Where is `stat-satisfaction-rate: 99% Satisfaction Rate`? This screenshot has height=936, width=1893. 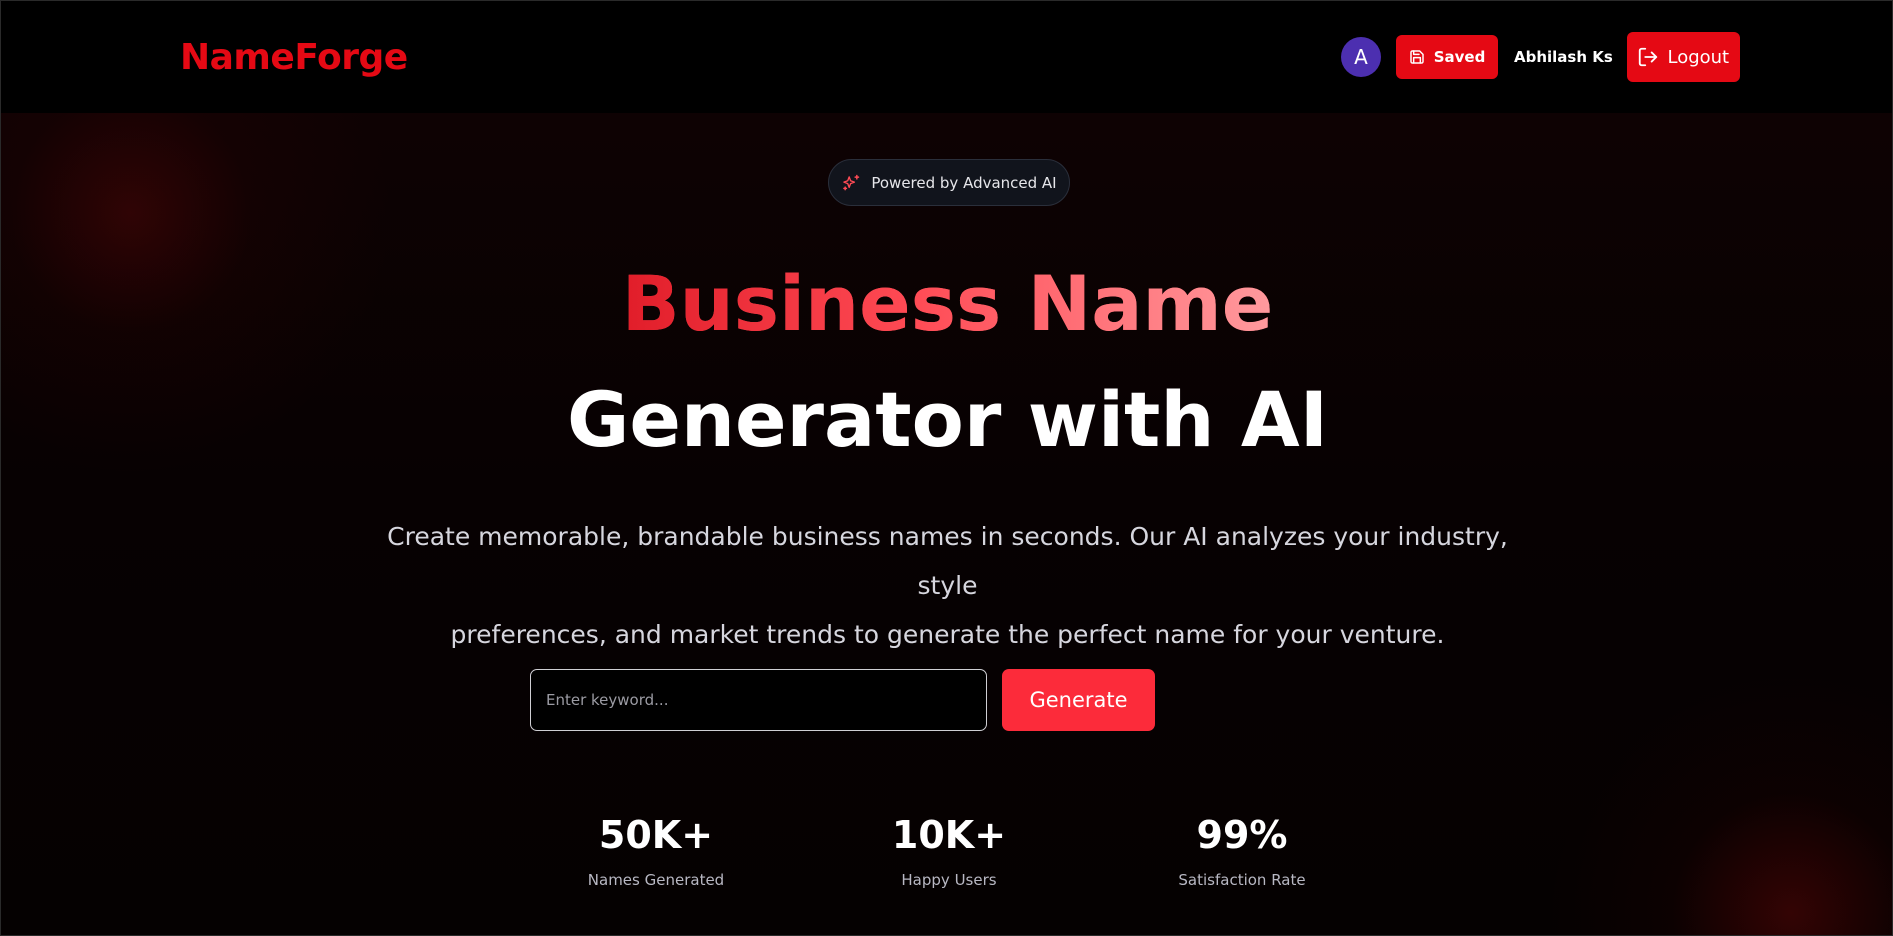 stat-satisfaction-rate: 99% Satisfaction Rate is located at coordinates (1242, 849).